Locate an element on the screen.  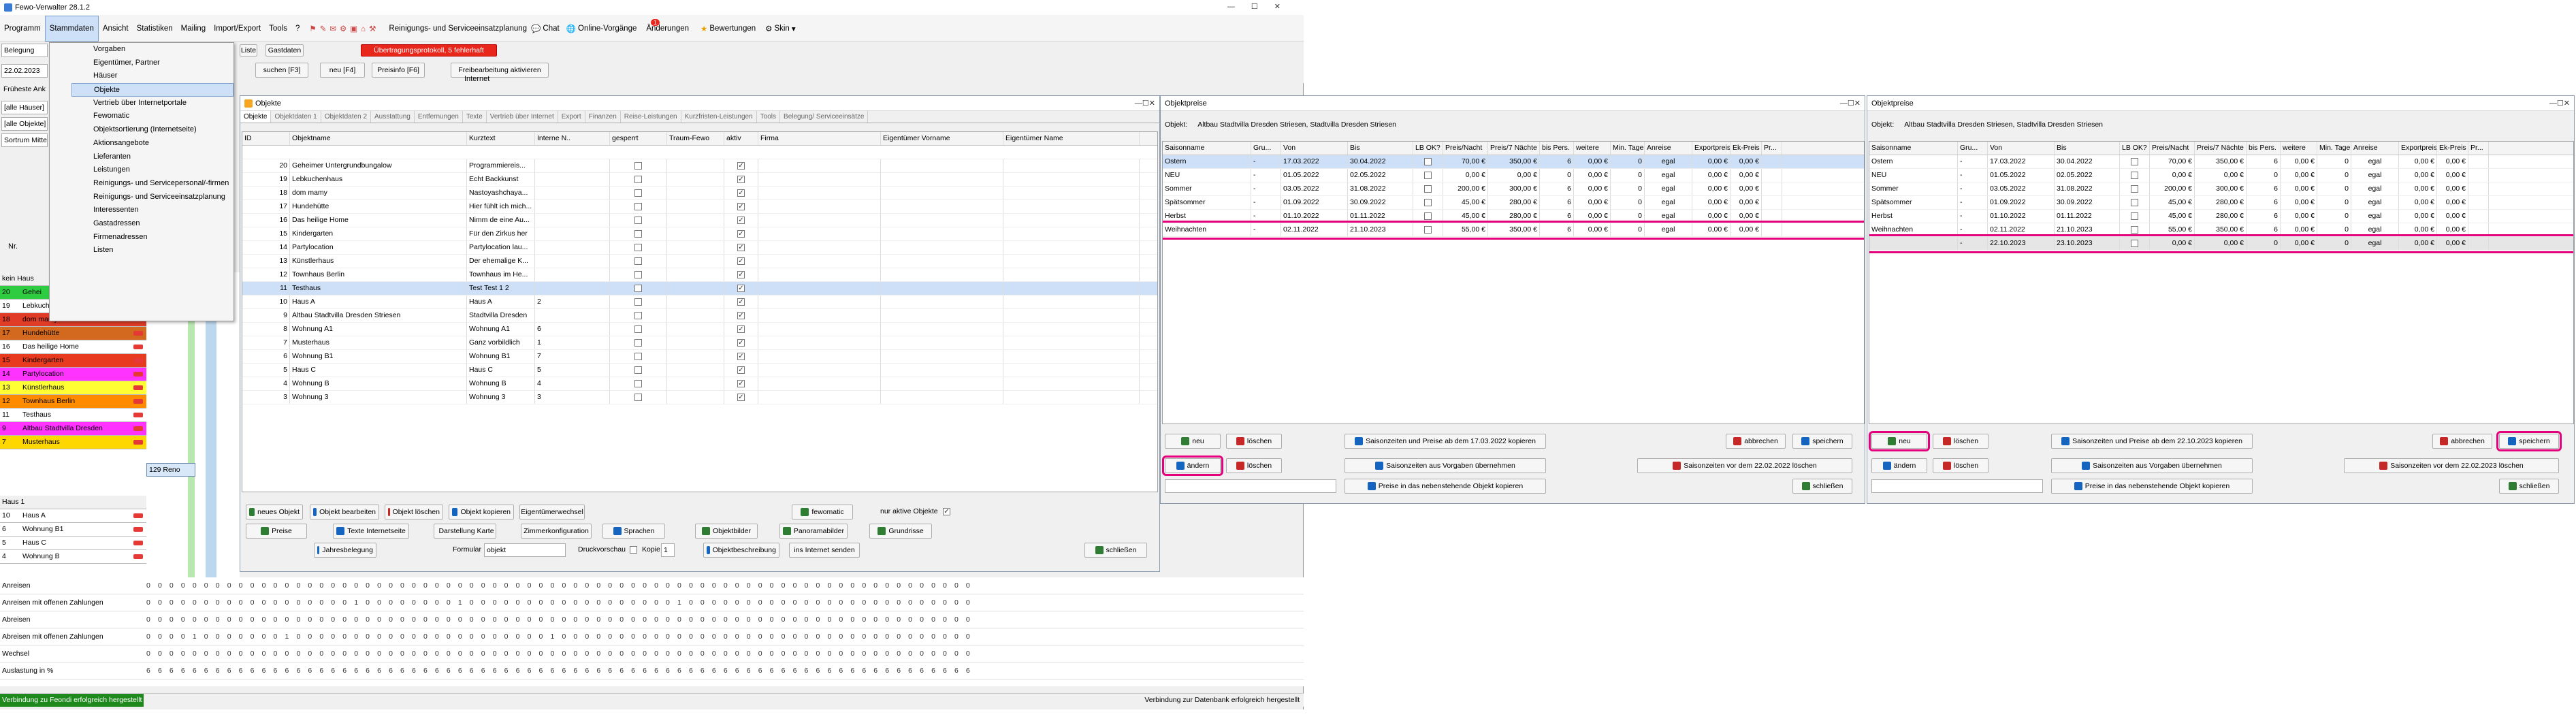
column-header: Eigentümer Name is located at coordinates (1072, 139).